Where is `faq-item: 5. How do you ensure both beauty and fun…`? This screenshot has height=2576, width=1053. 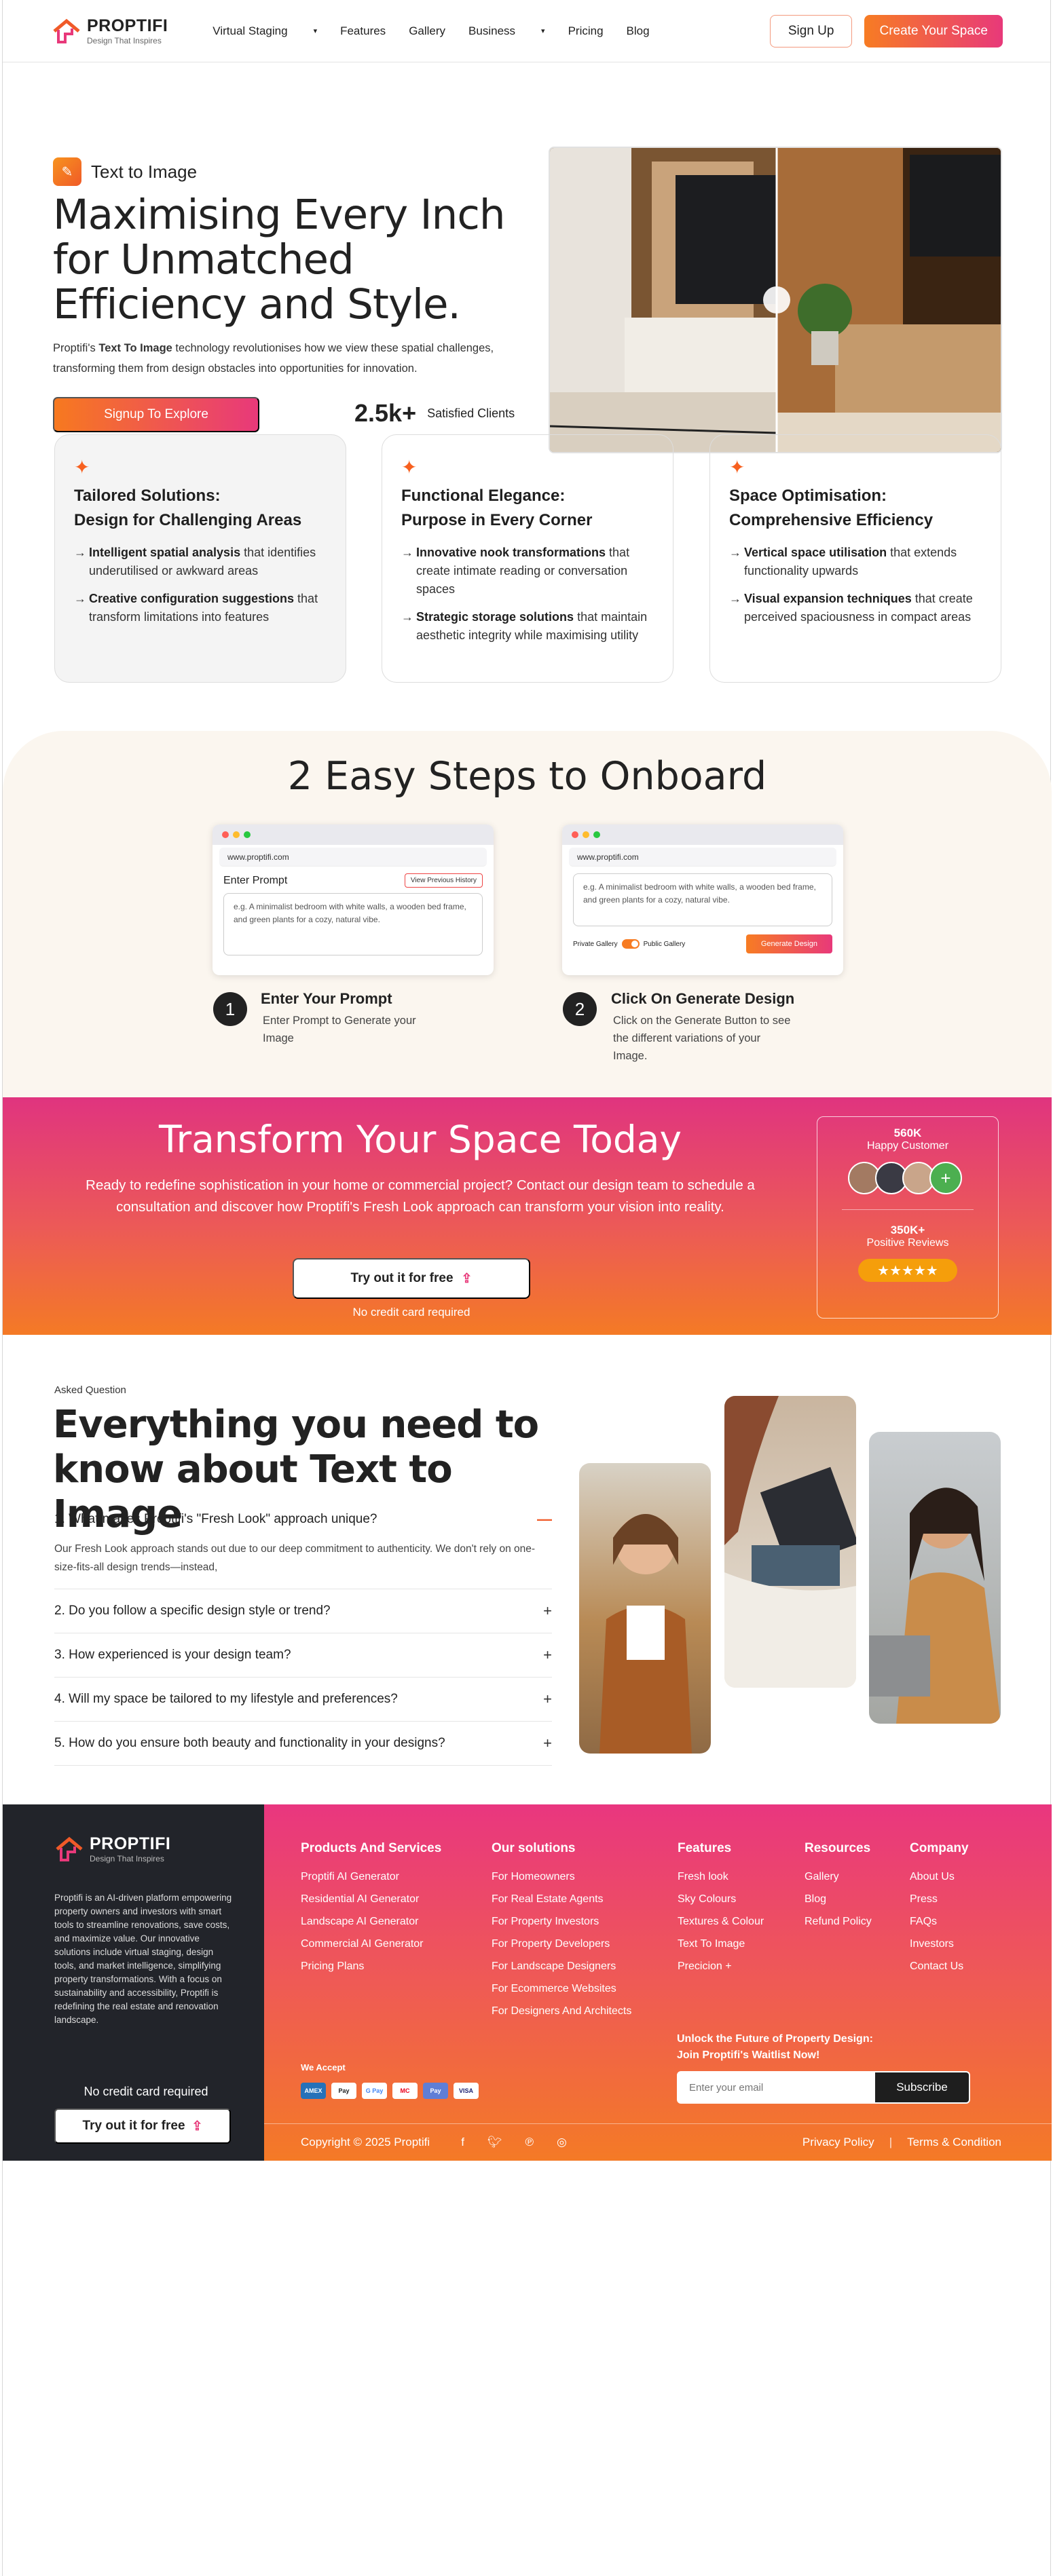
faq-item: 5. How do you ensure both beauty and fun… is located at coordinates (303, 1744).